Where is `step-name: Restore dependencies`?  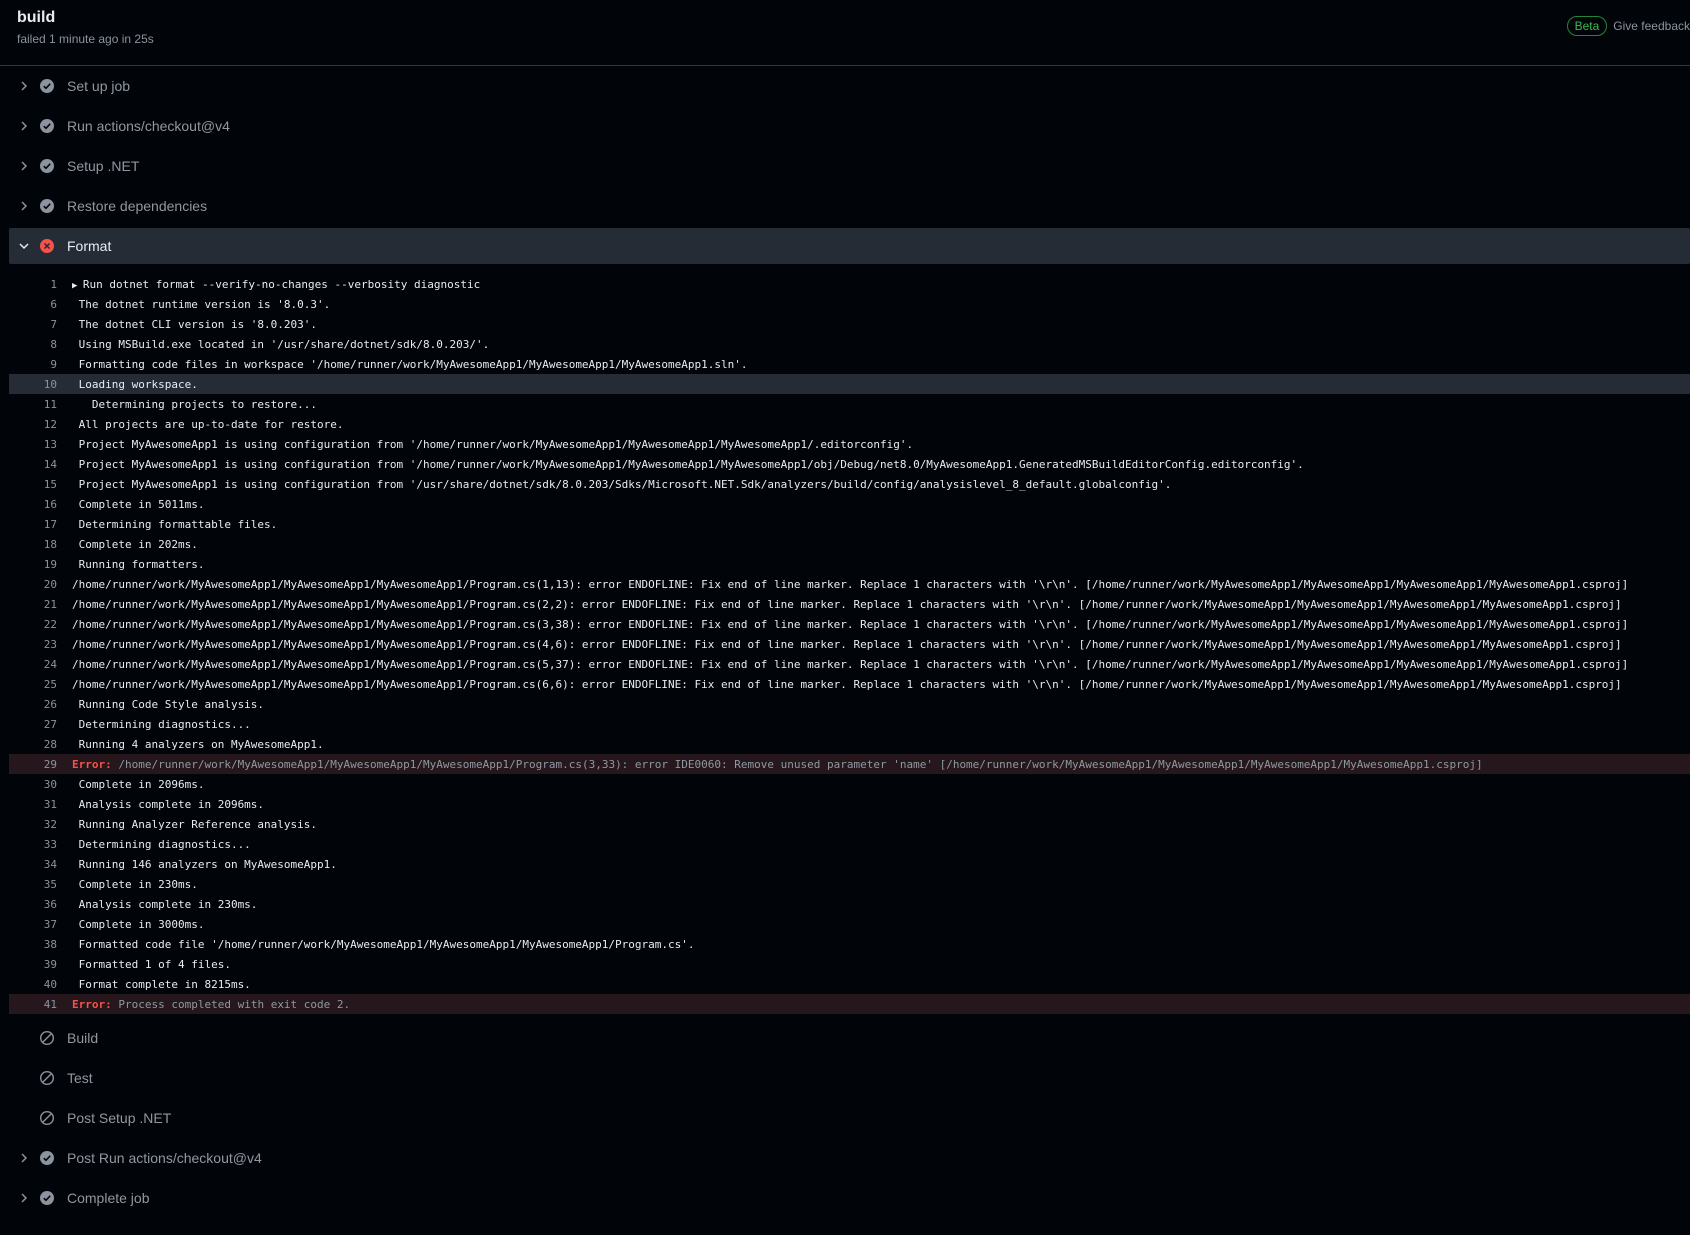
step-name: Restore dependencies is located at coordinates (137, 206).